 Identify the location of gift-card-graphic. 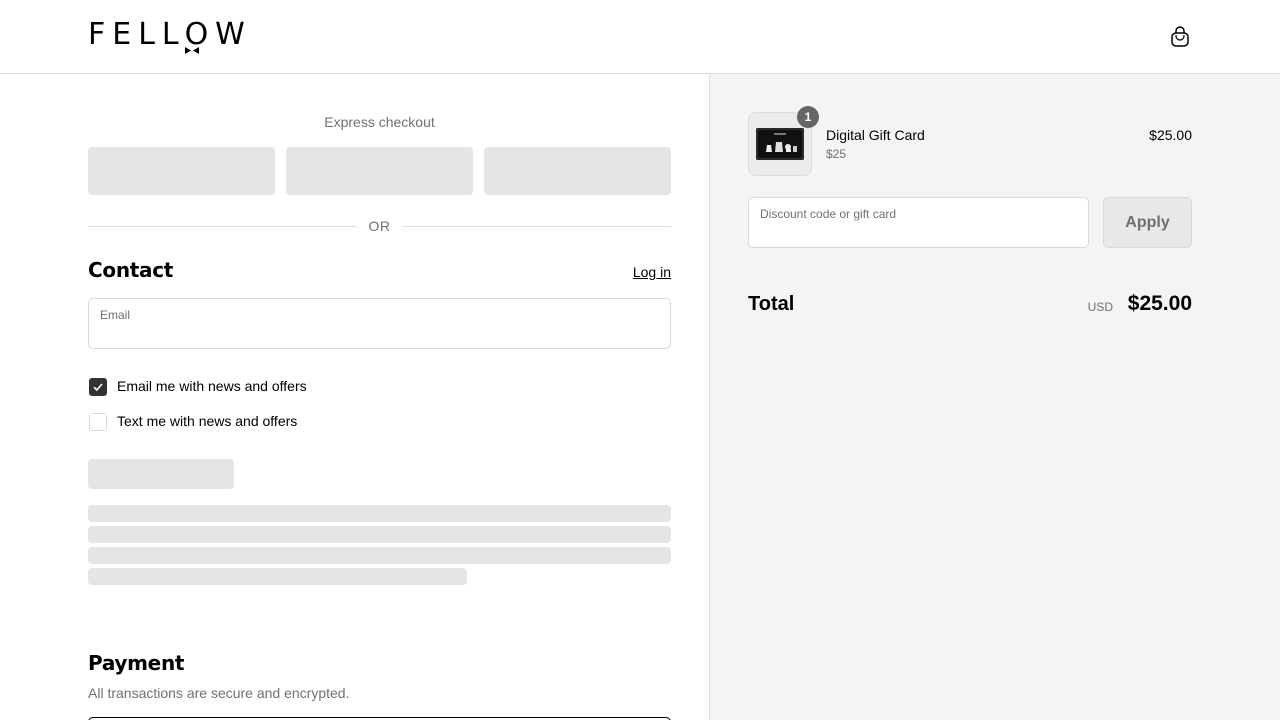
(780, 144).